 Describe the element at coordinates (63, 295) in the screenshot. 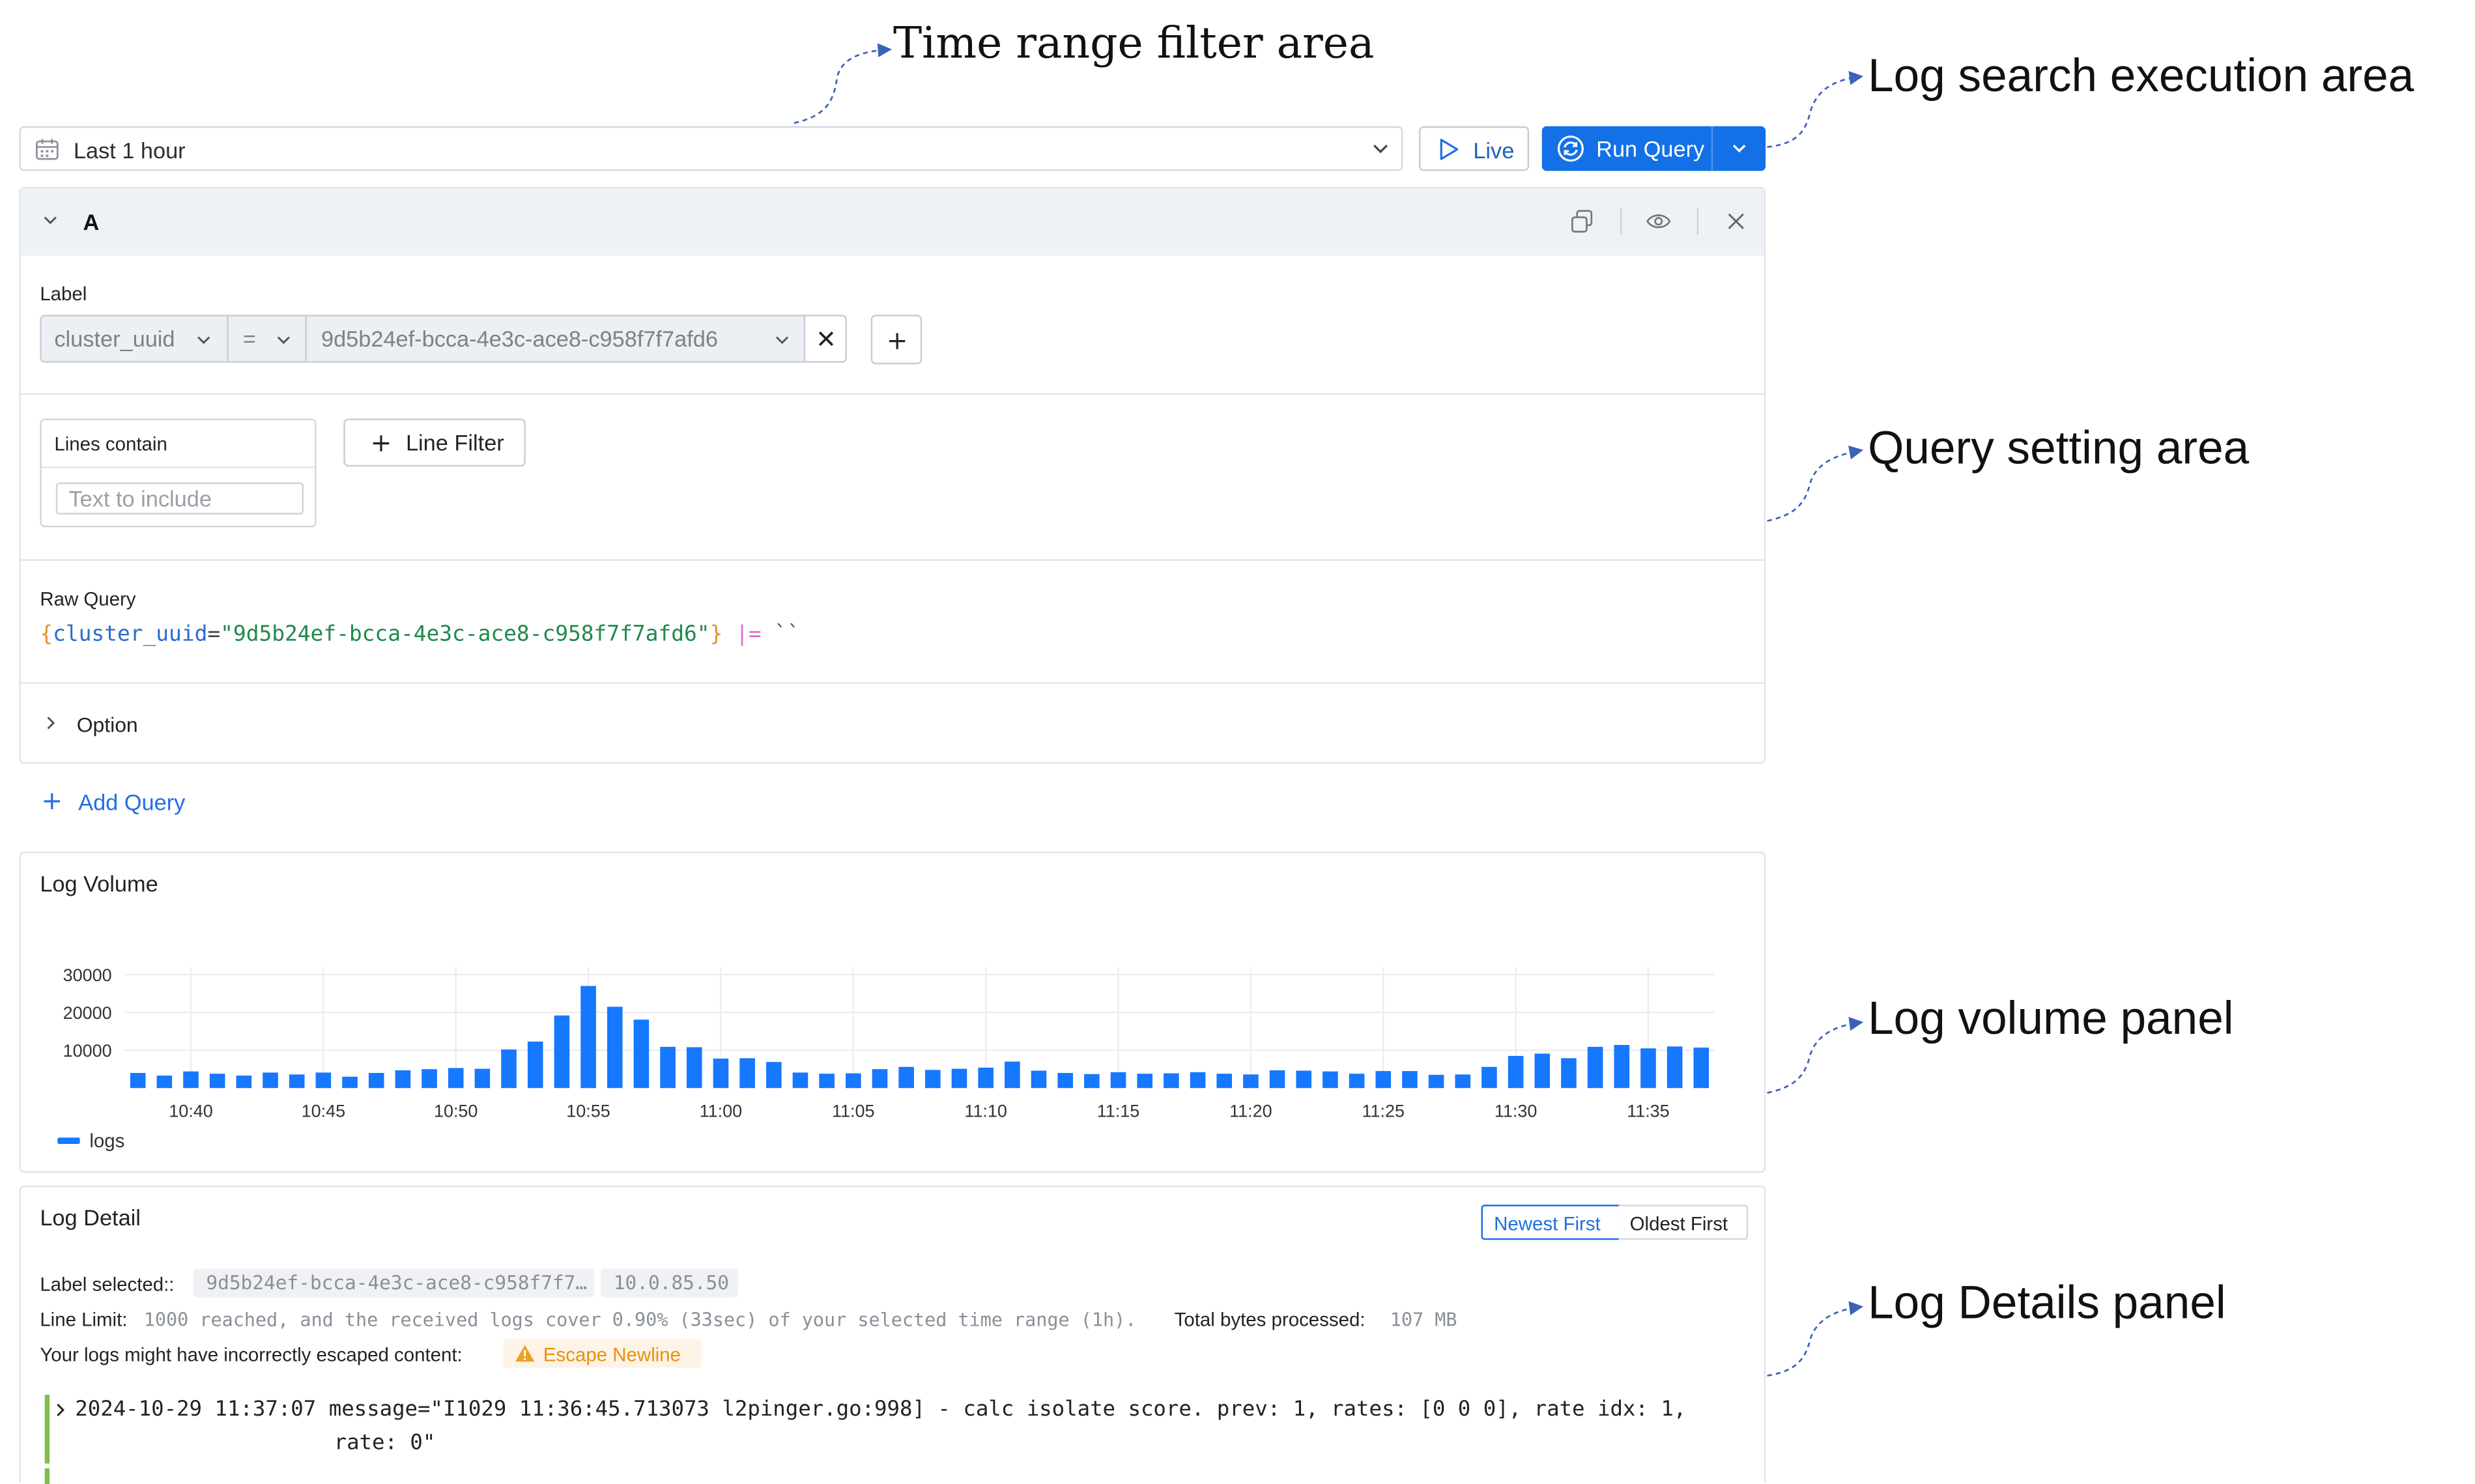

I see `label-heading: Label` at that location.